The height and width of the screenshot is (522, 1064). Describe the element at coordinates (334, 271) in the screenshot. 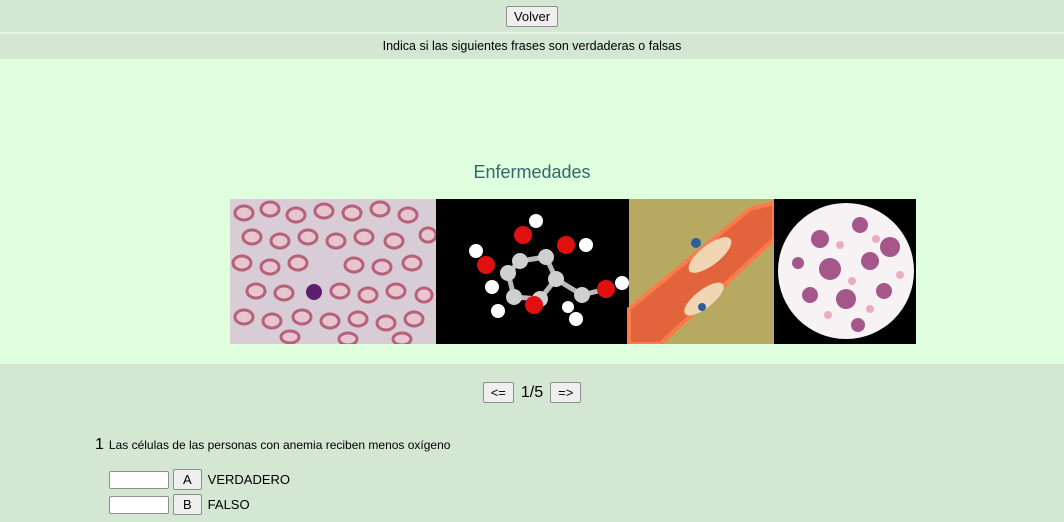

I see `blood-smear-image` at that location.